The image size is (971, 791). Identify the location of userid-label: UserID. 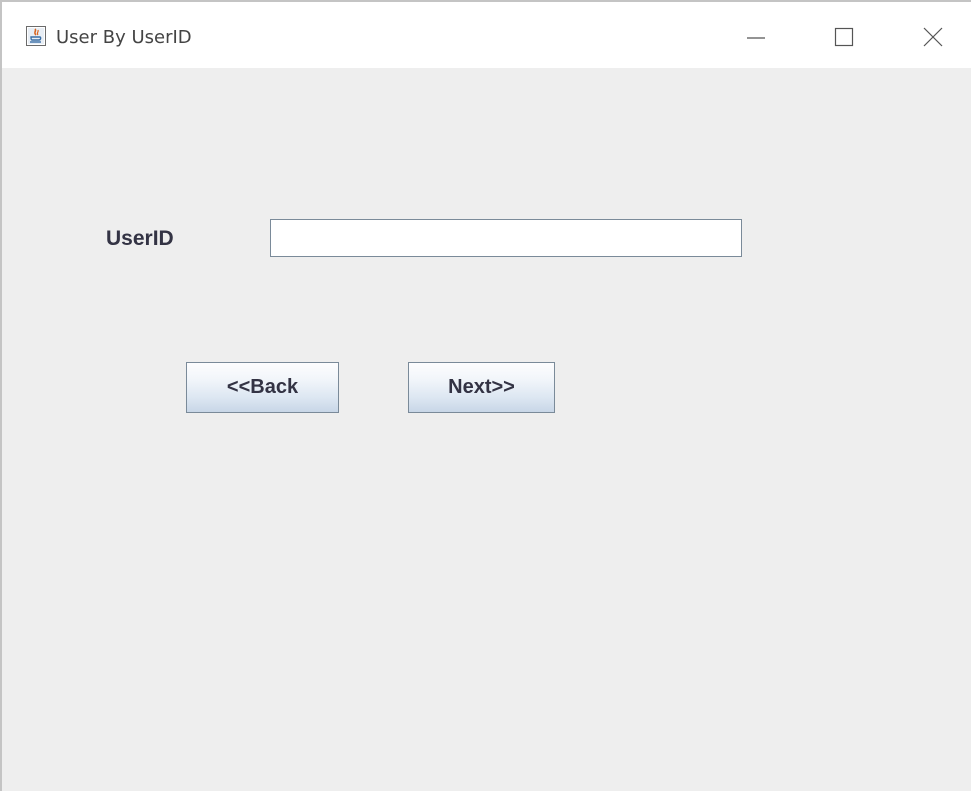
(140, 238).